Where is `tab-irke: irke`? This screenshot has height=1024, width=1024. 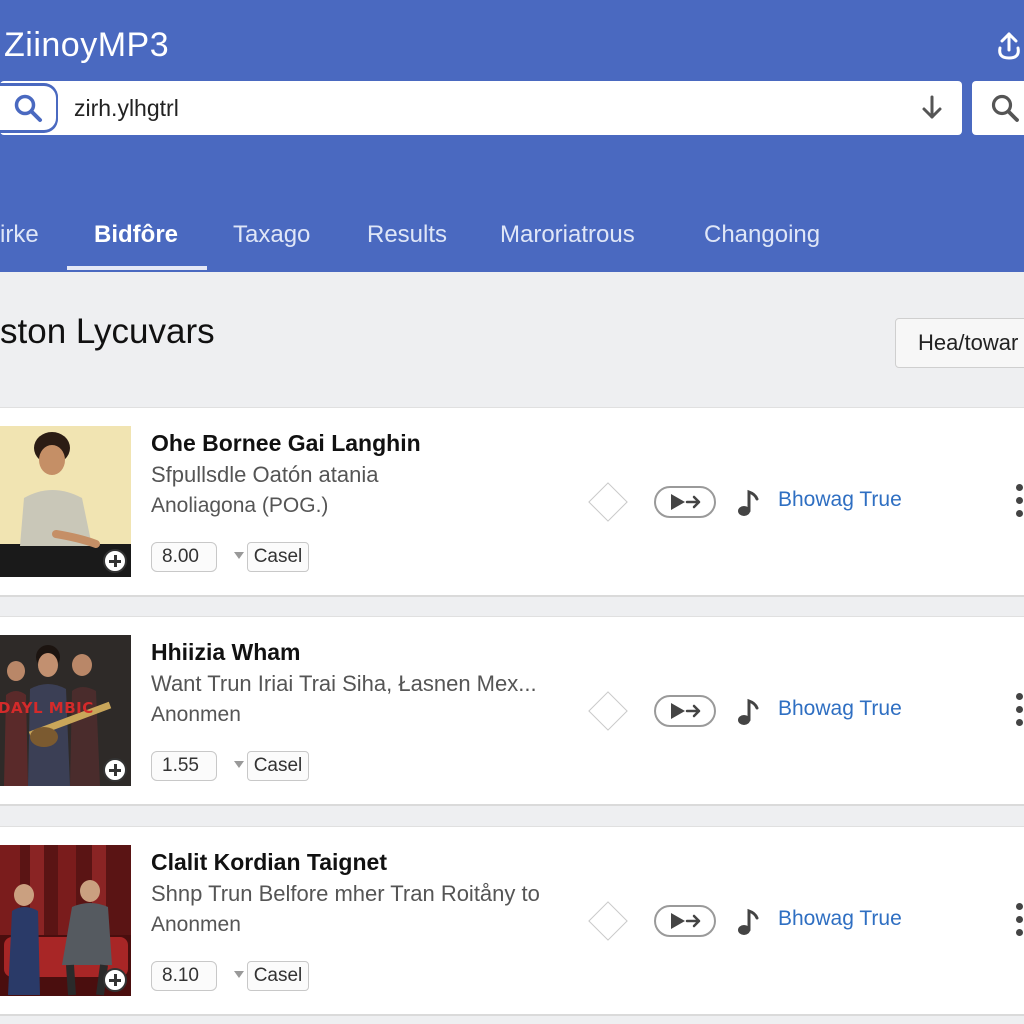
tab-irke: irke is located at coordinates (19, 237).